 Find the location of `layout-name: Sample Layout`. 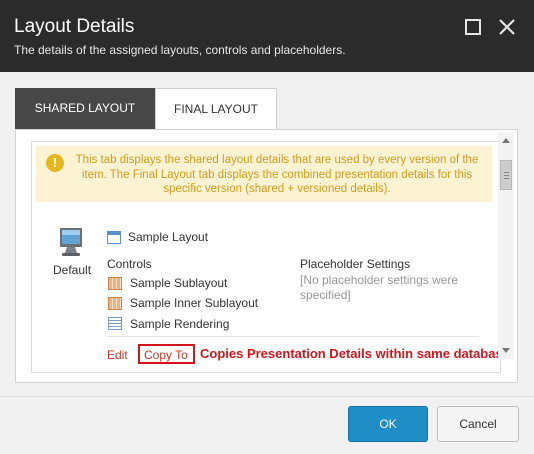

layout-name: Sample Layout is located at coordinates (168, 237).